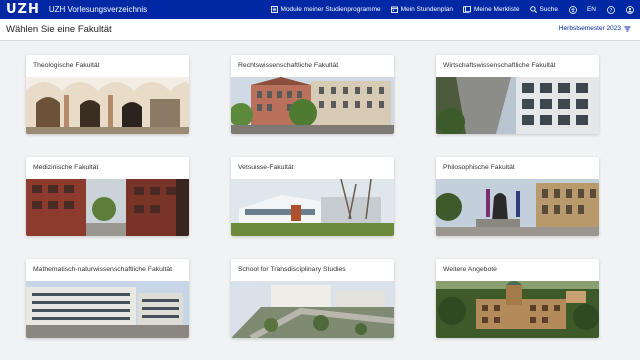 This screenshot has width=640, height=360. I want to click on calendar-icon, so click(394, 9).